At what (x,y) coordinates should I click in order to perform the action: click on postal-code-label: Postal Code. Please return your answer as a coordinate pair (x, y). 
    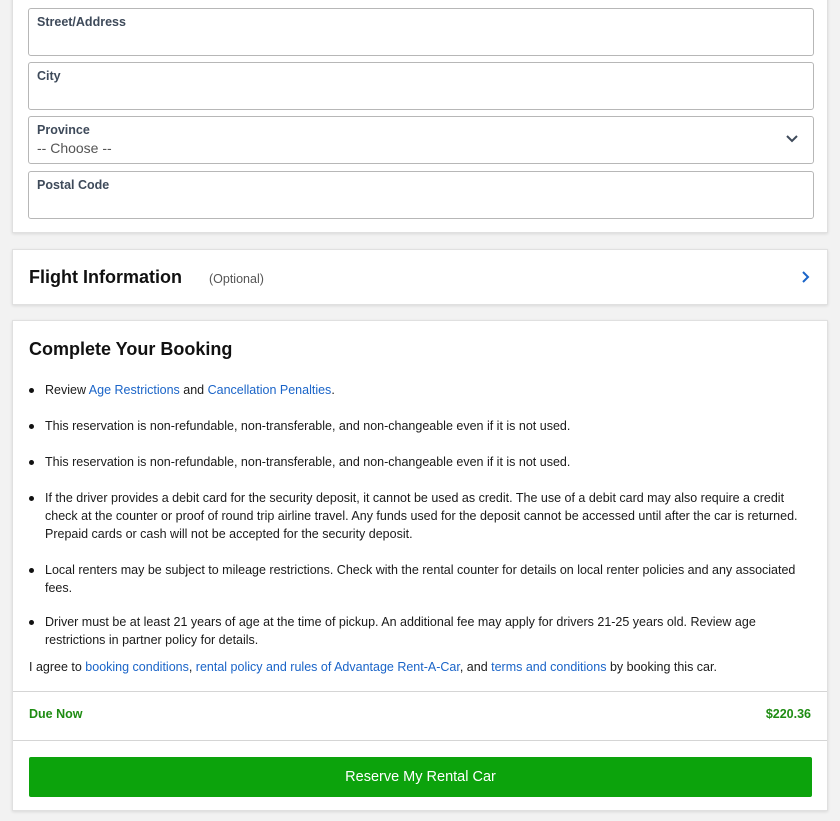
    Looking at the image, I should click on (73, 185).